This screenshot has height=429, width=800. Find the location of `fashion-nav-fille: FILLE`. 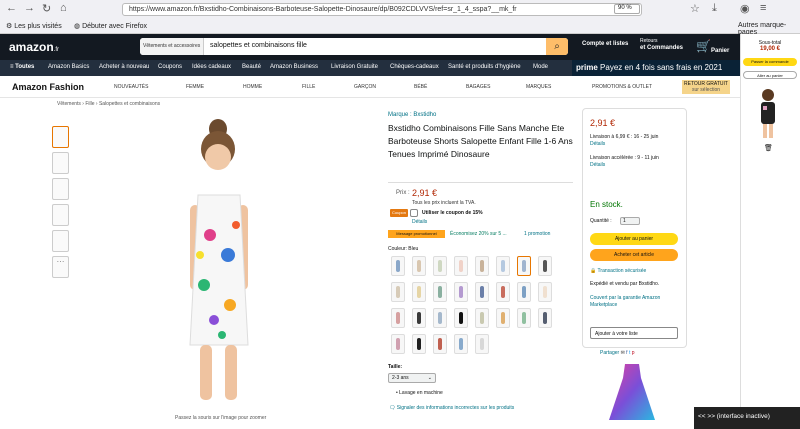

fashion-nav-fille: FILLE is located at coordinates (308, 87).